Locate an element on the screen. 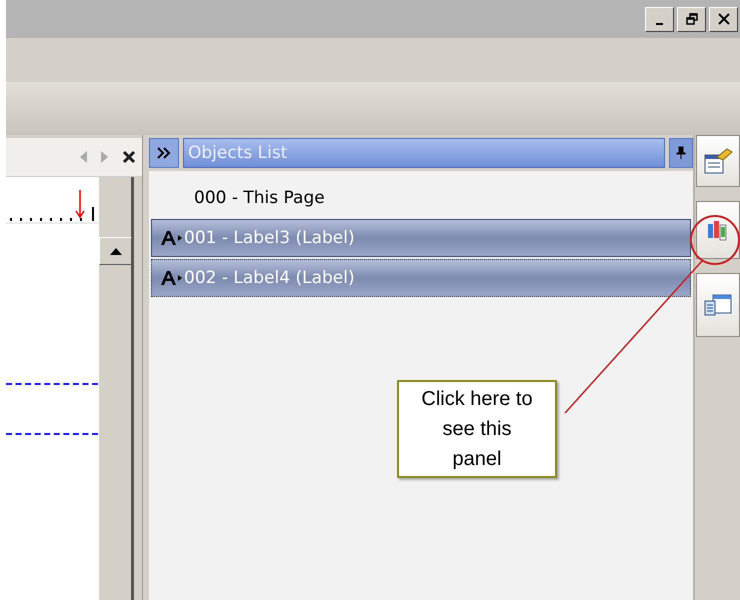 This screenshot has height=600, width=740. close-button is located at coordinates (723, 19).